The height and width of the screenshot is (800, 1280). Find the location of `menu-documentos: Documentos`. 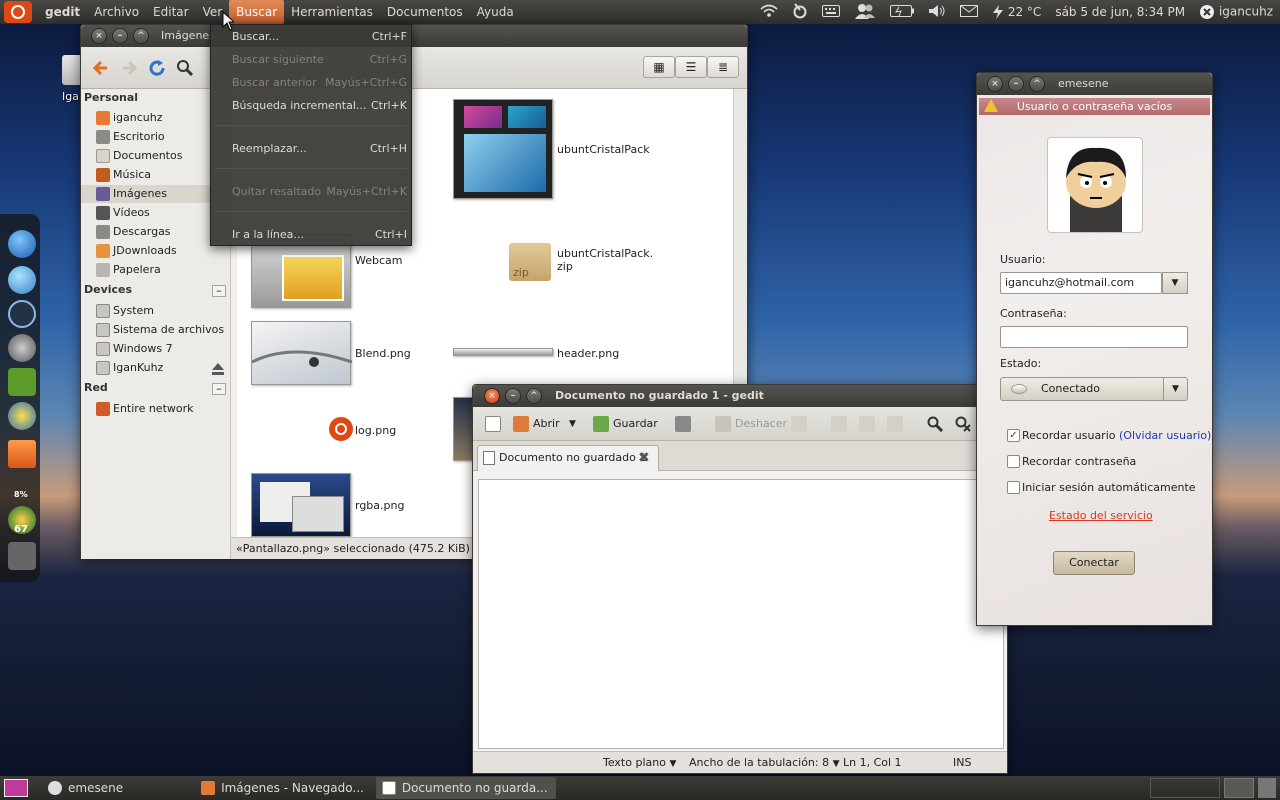

menu-documentos: Documentos is located at coordinates (425, 12).